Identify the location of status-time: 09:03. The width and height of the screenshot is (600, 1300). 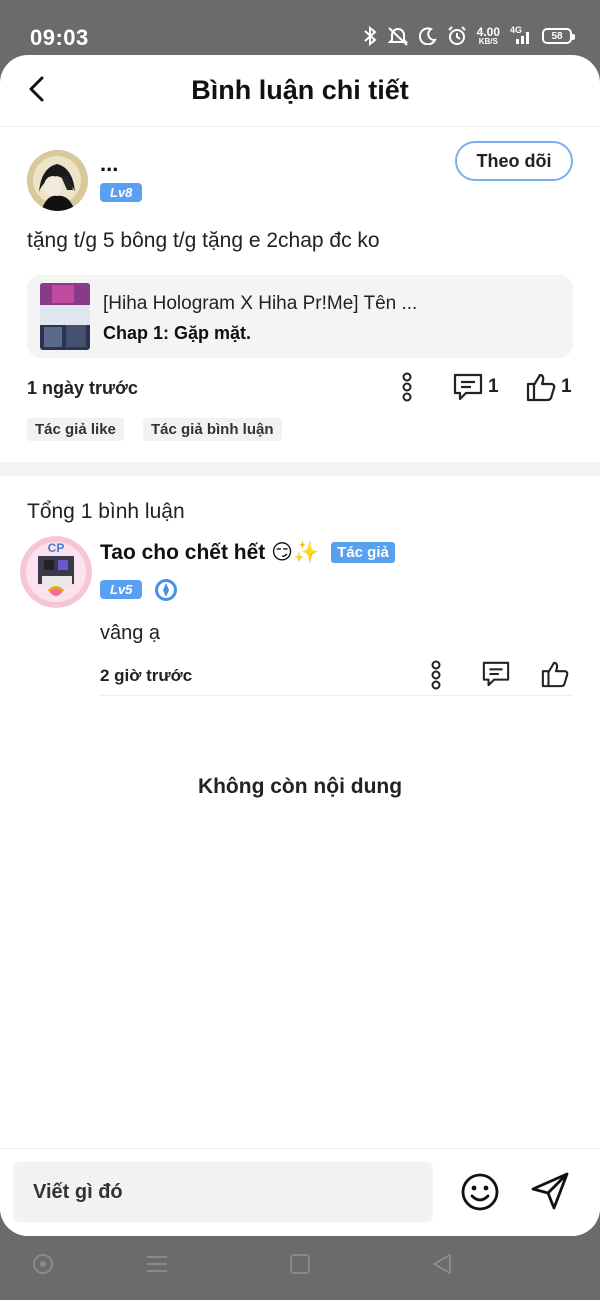
(59, 37).